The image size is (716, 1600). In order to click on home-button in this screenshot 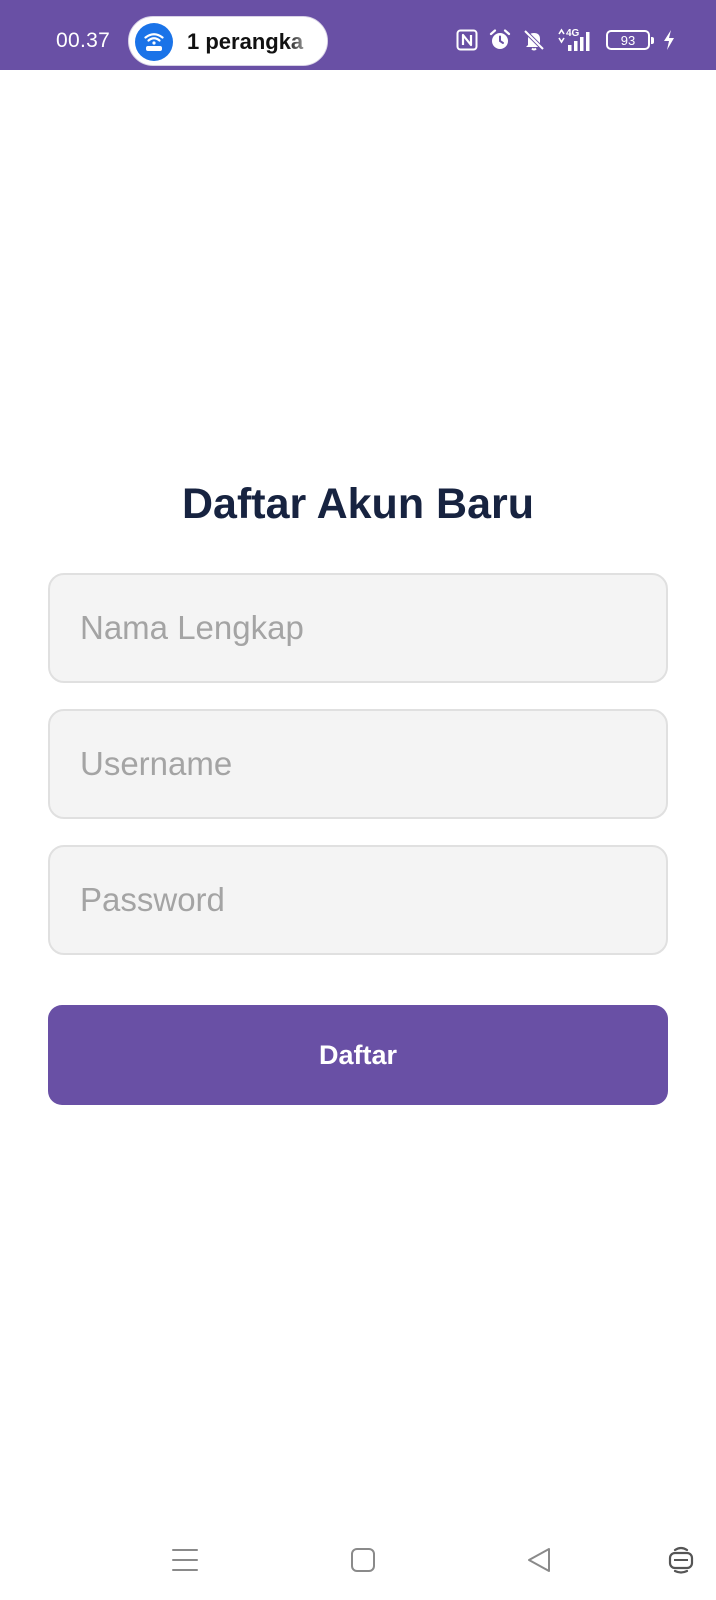, I will do `click(363, 1560)`.